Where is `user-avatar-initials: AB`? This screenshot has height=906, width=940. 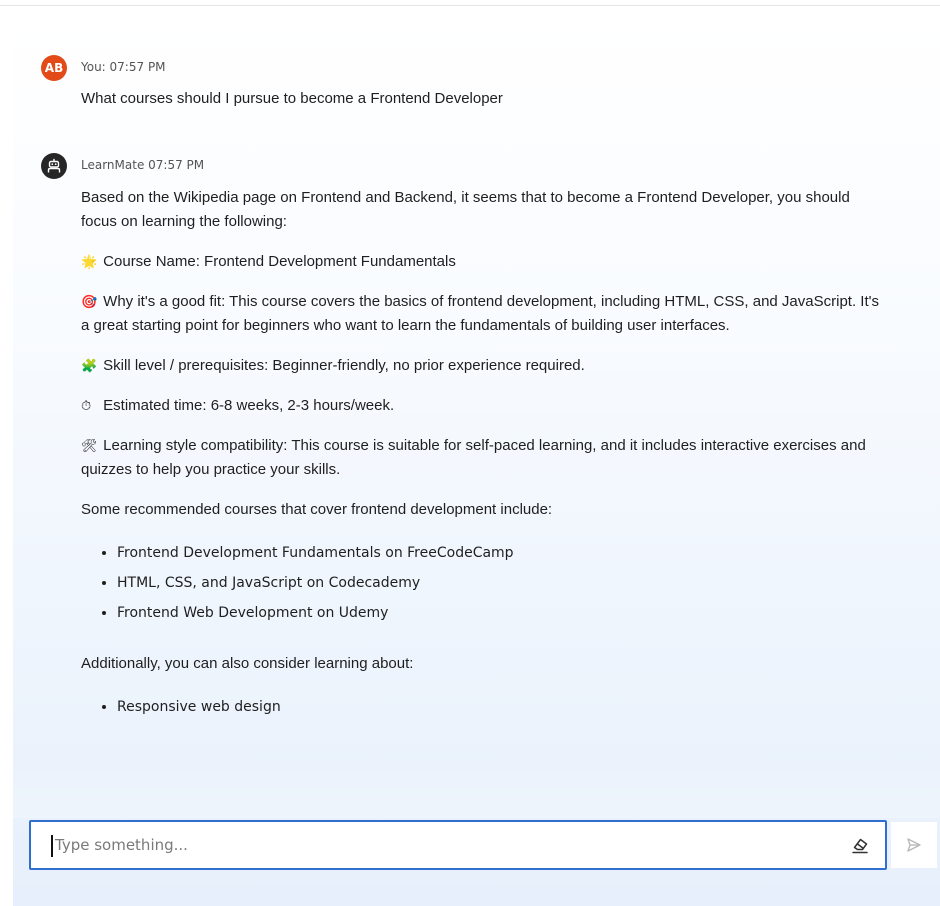
user-avatar-initials: AB is located at coordinates (54, 68).